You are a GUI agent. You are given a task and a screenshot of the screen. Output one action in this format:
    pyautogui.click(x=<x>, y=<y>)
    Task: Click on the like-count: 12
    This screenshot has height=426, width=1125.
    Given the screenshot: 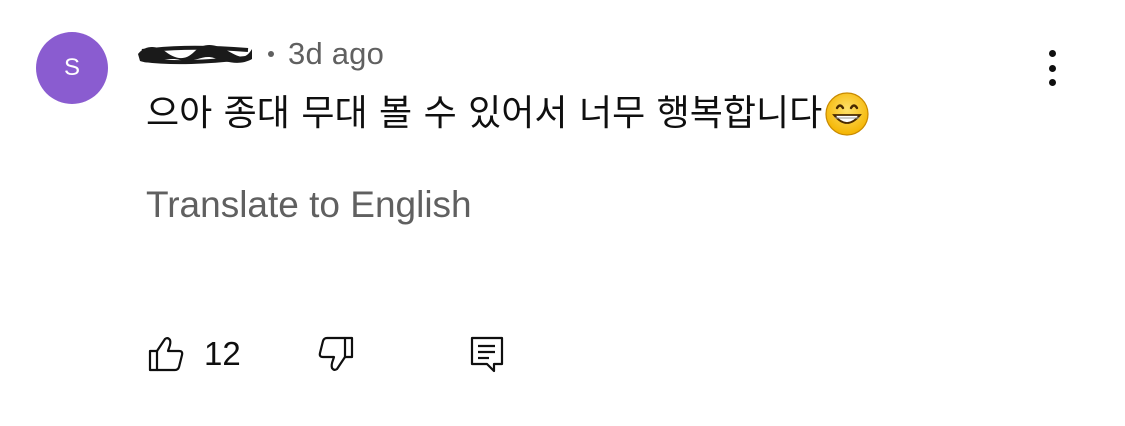 What is the action you would take?
    pyautogui.click(x=222, y=353)
    